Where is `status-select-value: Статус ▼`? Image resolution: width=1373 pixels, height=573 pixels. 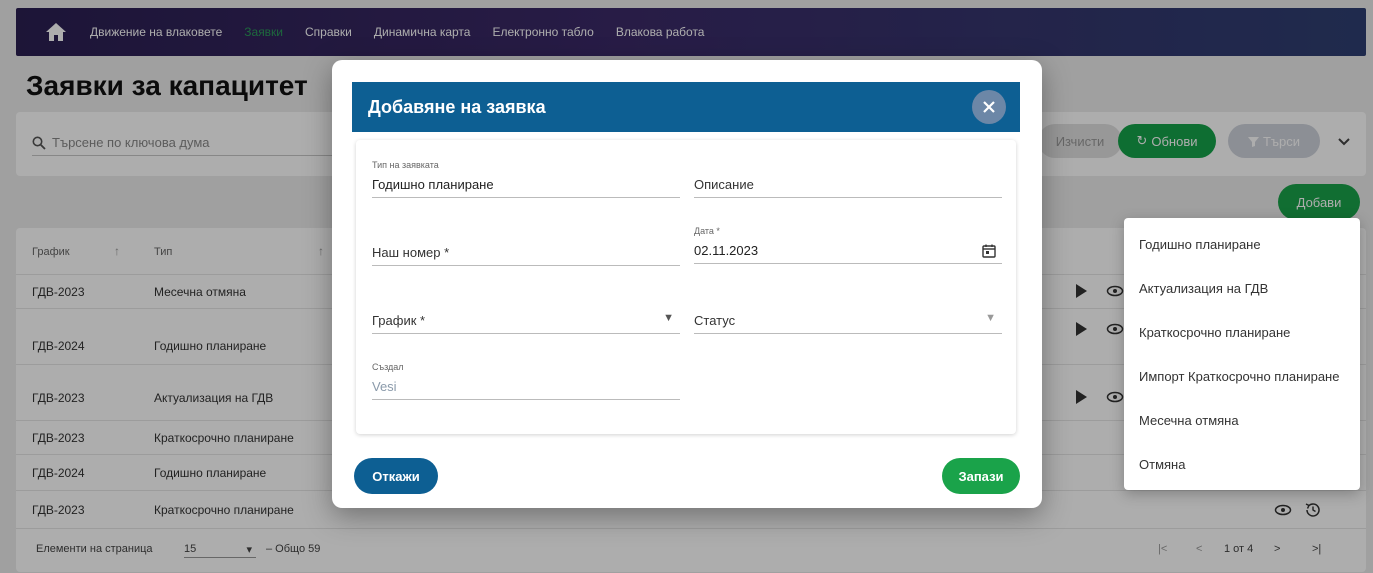 status-select-value: Статус ▼ is located at coordinates (848, 321).